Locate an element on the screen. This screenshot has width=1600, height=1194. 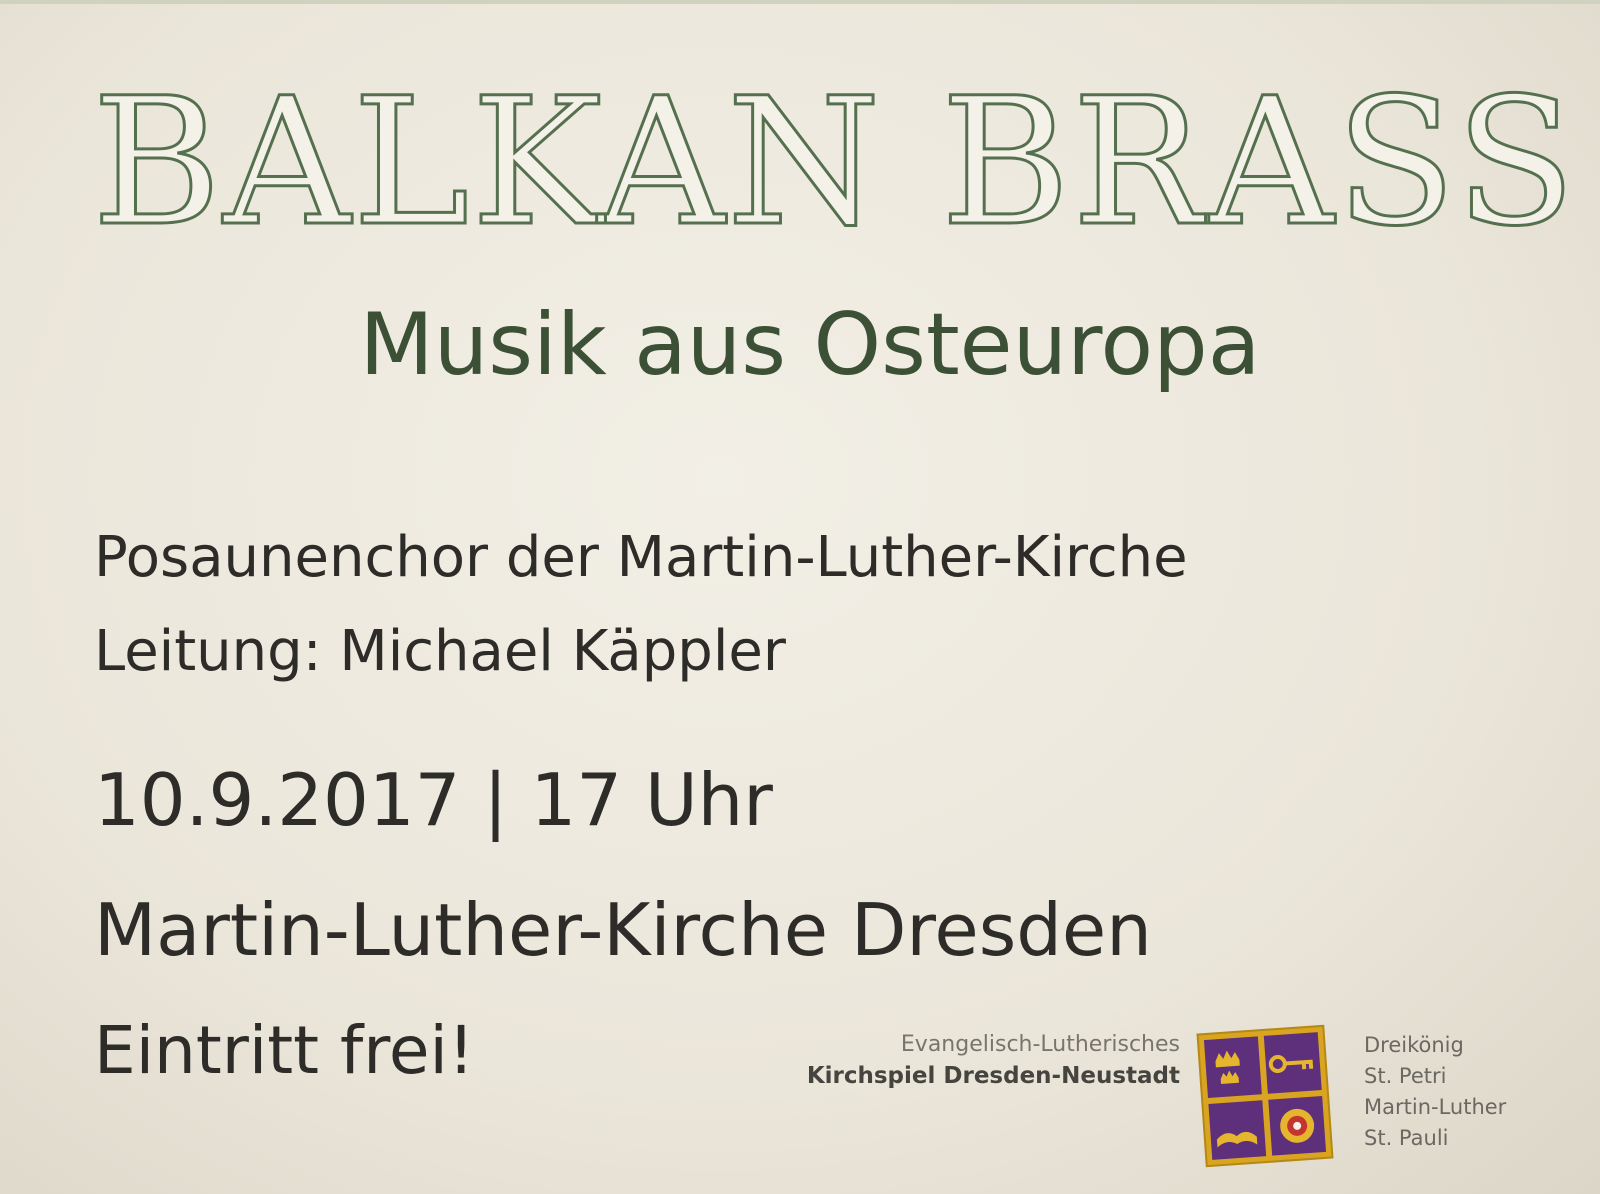
organization-line-1: Evangelisch-Lutherisches is located at coordinates (1040, 1044).